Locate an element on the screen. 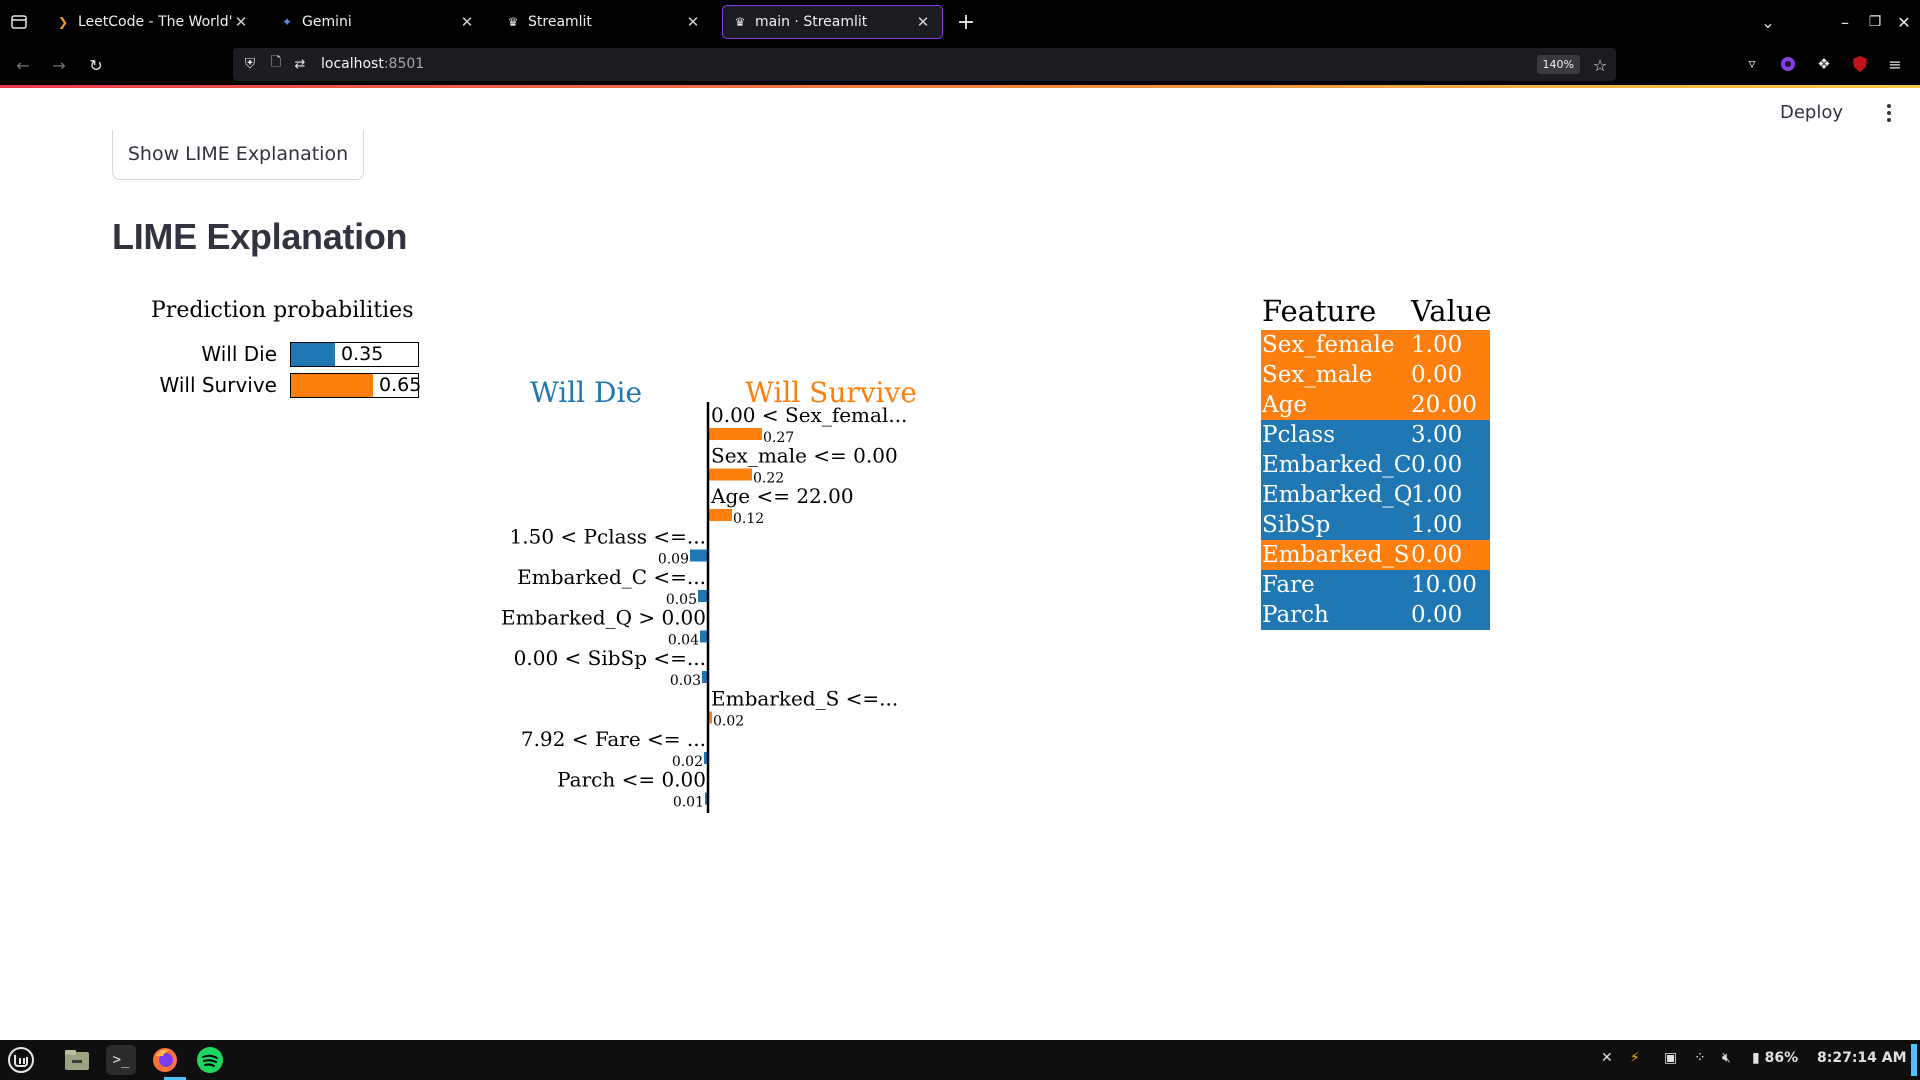  prob-fill-will-die is located at coordinates (313, 354).